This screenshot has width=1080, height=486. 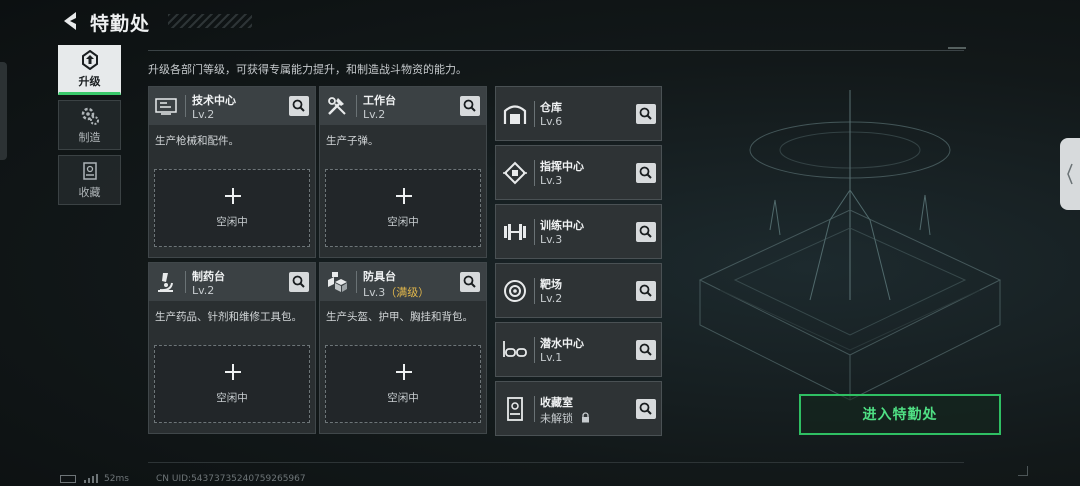 I want to click on card-name: 工作台, so click(x=379, y=100).